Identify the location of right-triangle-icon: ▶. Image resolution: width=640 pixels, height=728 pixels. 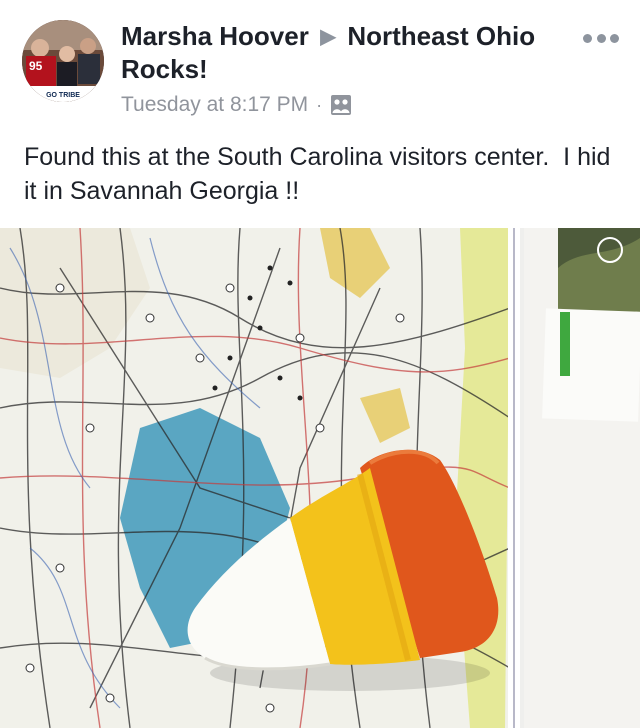
(328, 37).